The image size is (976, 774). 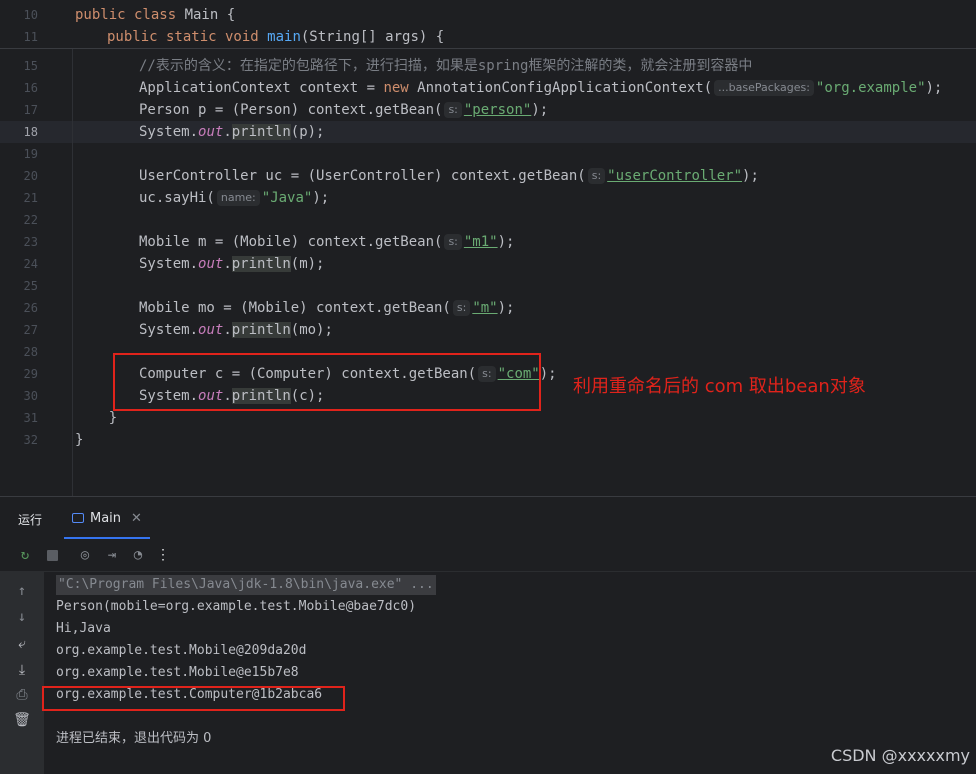 I want to click on rerun-icon: ↻, so click(x=25, y=555).